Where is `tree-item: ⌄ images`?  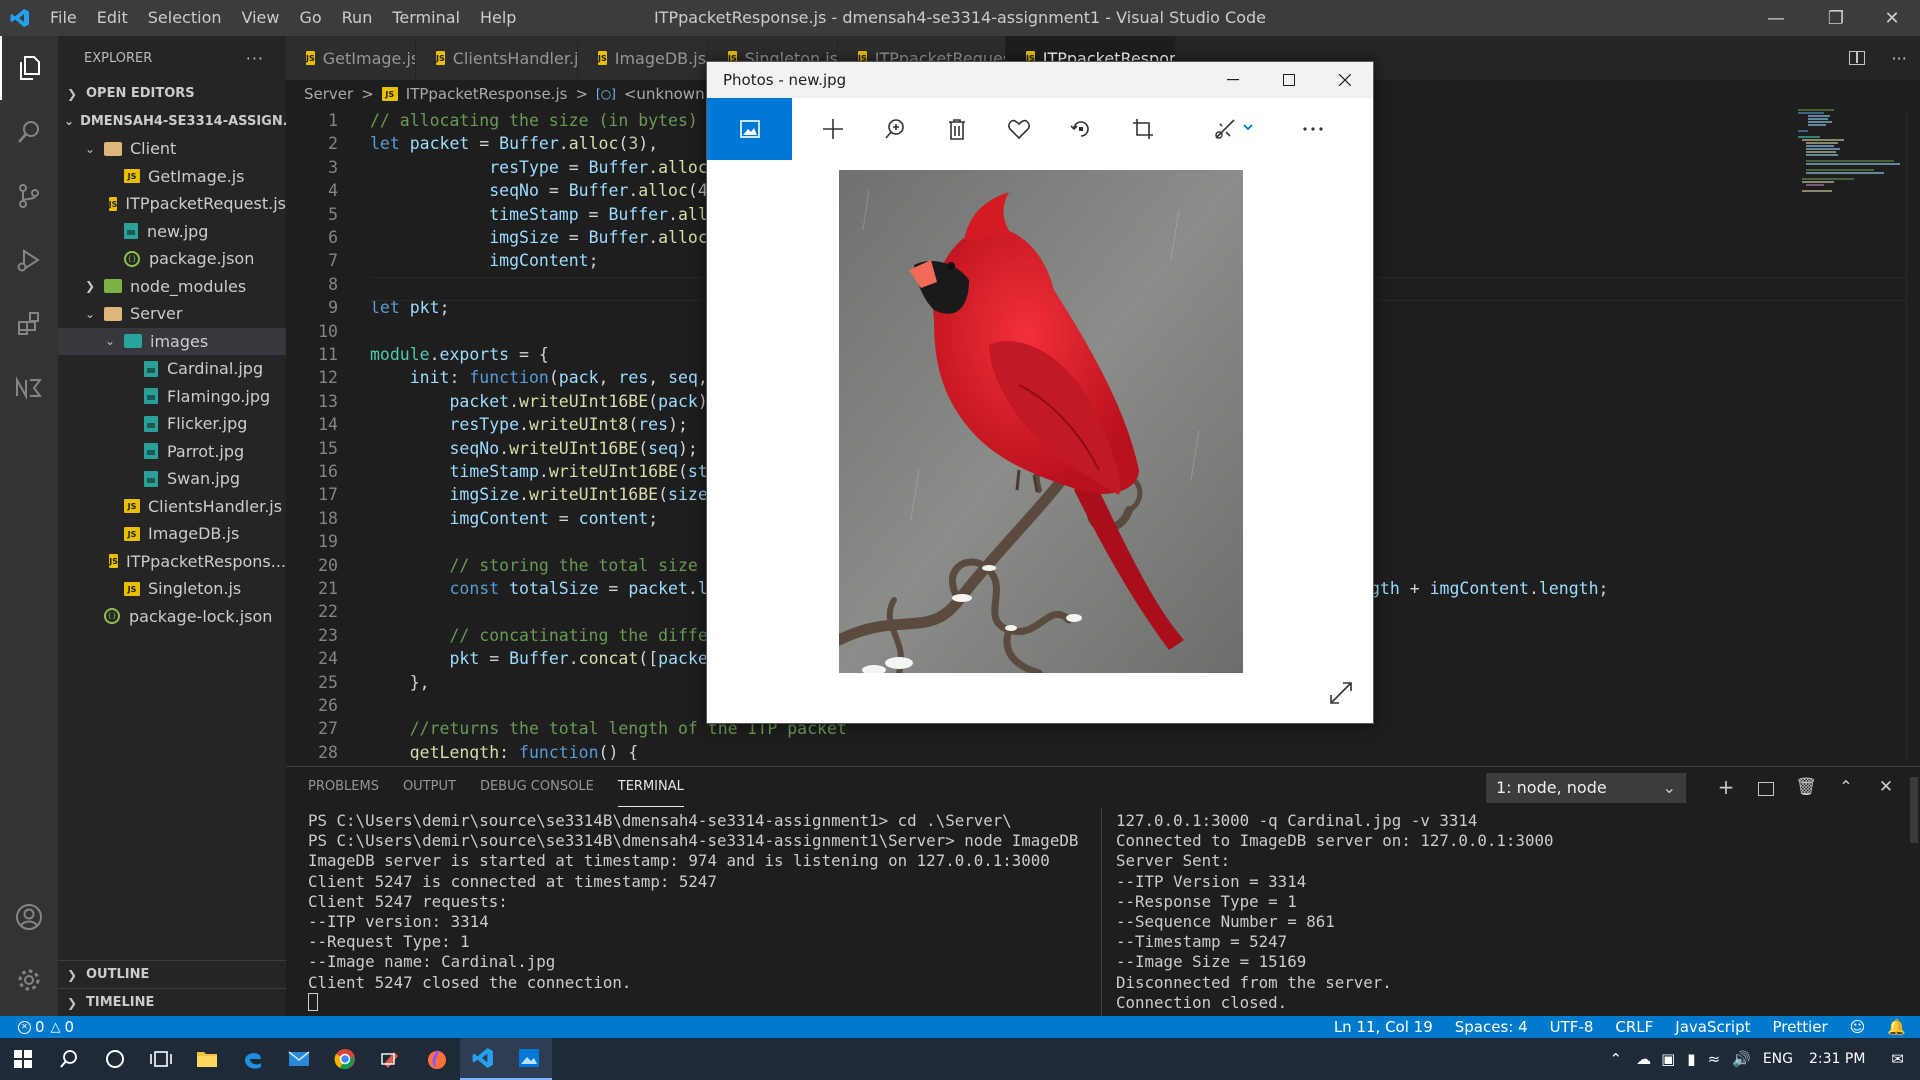 tree-item: ⌄ images is located at coordinates (172, 341).